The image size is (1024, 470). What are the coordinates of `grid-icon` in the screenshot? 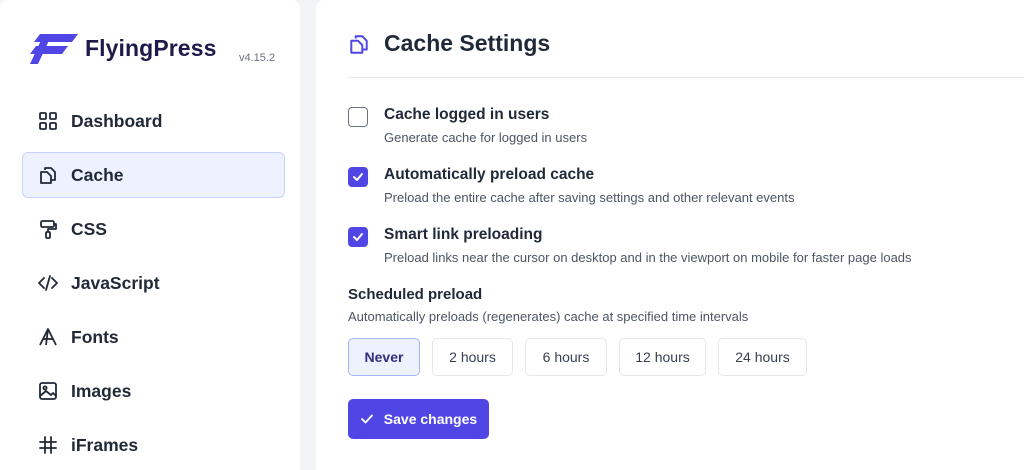 It's located at (48, 121).